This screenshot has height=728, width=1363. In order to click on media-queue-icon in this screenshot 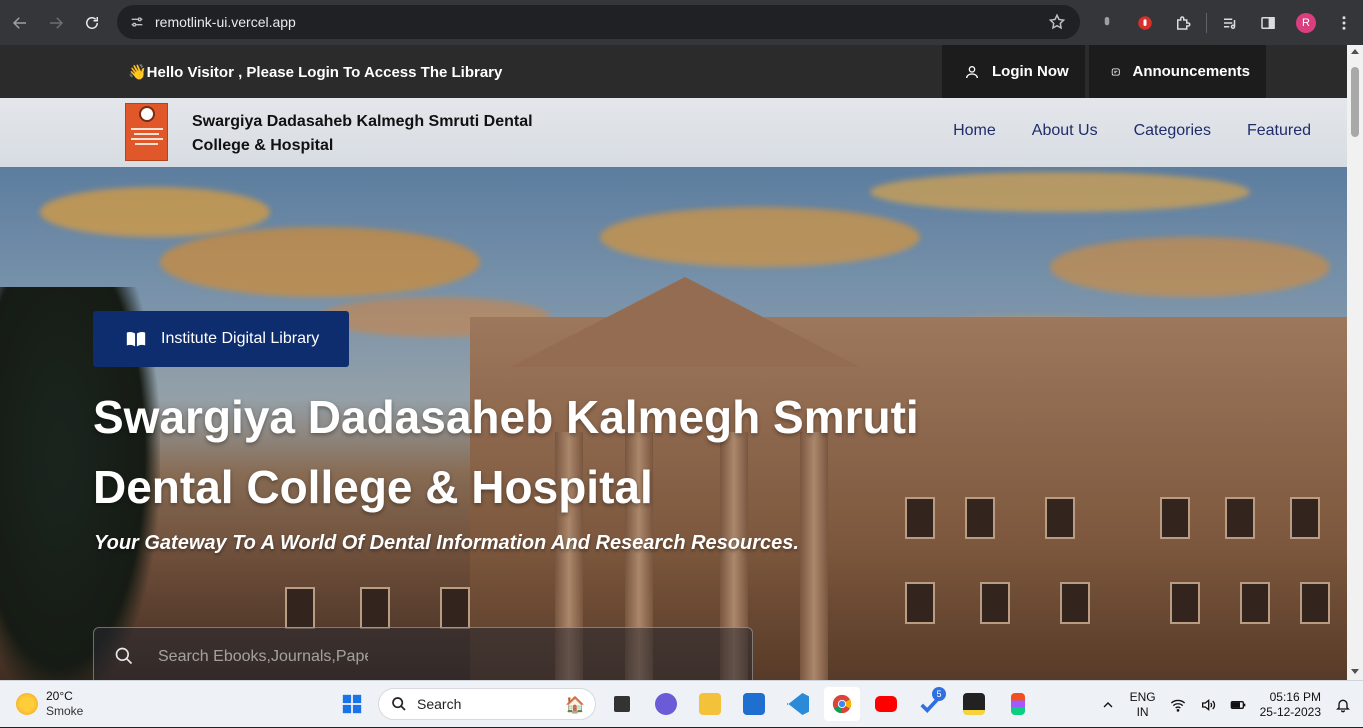, I will do `click(1230, 23)`.